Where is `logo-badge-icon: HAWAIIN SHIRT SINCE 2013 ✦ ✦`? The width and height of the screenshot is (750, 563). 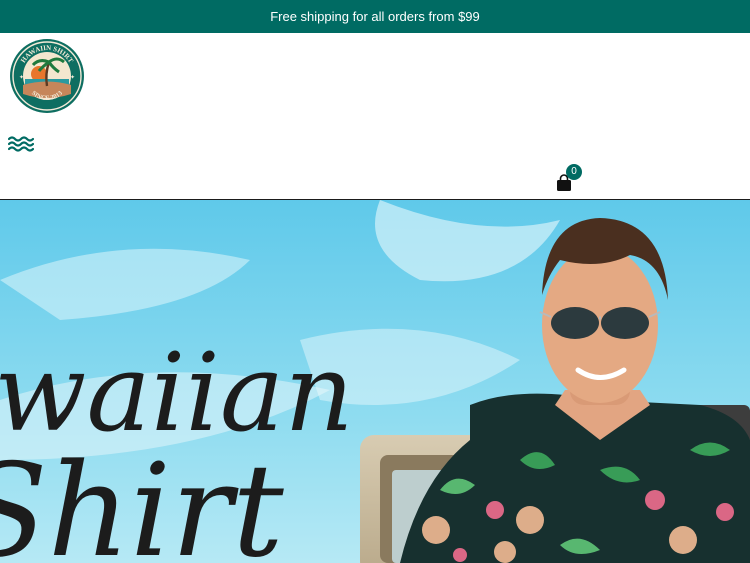 logo-badge-icon: HAWAIIN SHIRT SINCE 2013 ✦ ✦ is located at coordinates (47, 76).